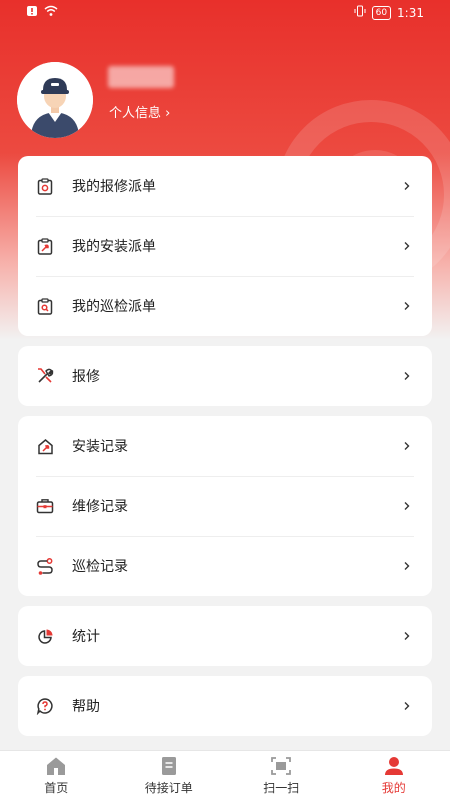 The width and height of the screenshot is (450, 800). Describe the element at coordinates (410, 12) in the screenshot. I see `status-time: 1:31` at that location.